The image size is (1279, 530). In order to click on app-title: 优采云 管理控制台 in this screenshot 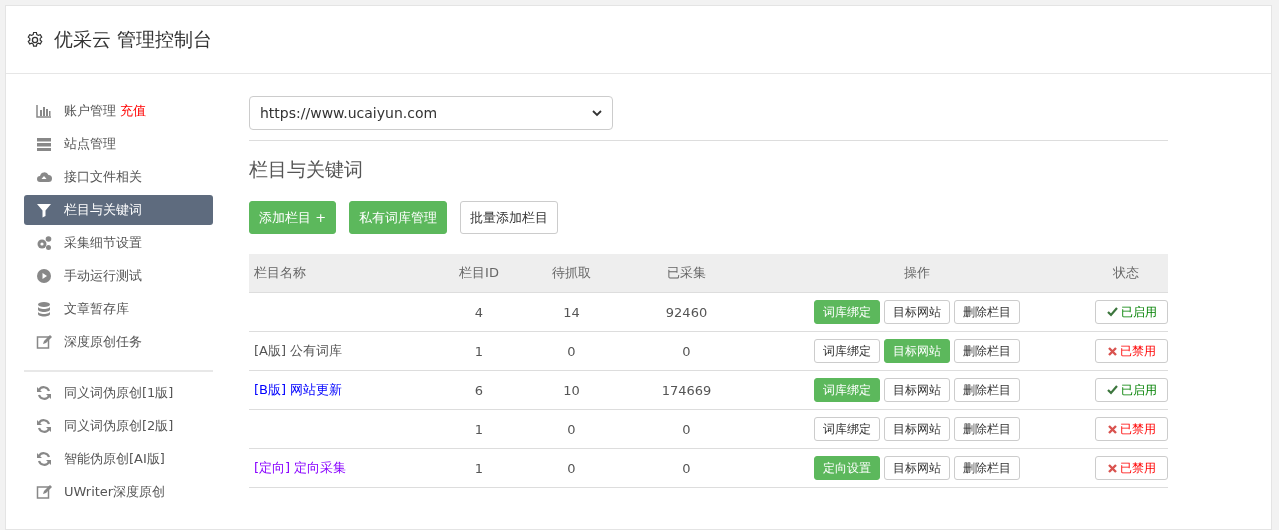, I will do `click(133, 39)`.